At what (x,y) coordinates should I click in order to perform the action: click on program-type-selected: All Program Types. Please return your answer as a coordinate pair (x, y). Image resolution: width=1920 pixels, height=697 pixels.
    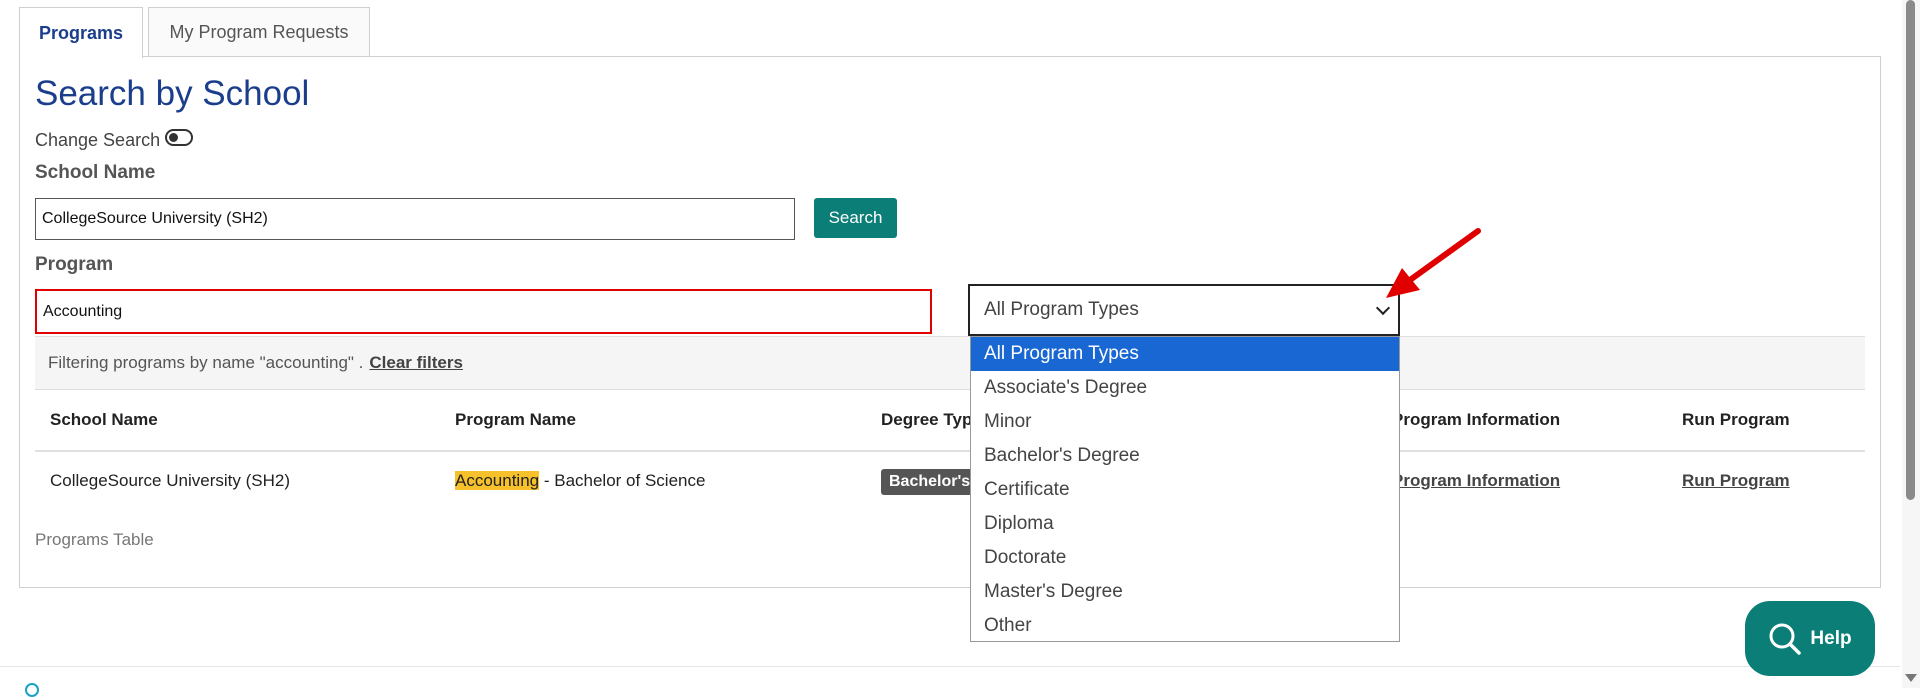
    Looking at the image, I should click on (1061, 309).